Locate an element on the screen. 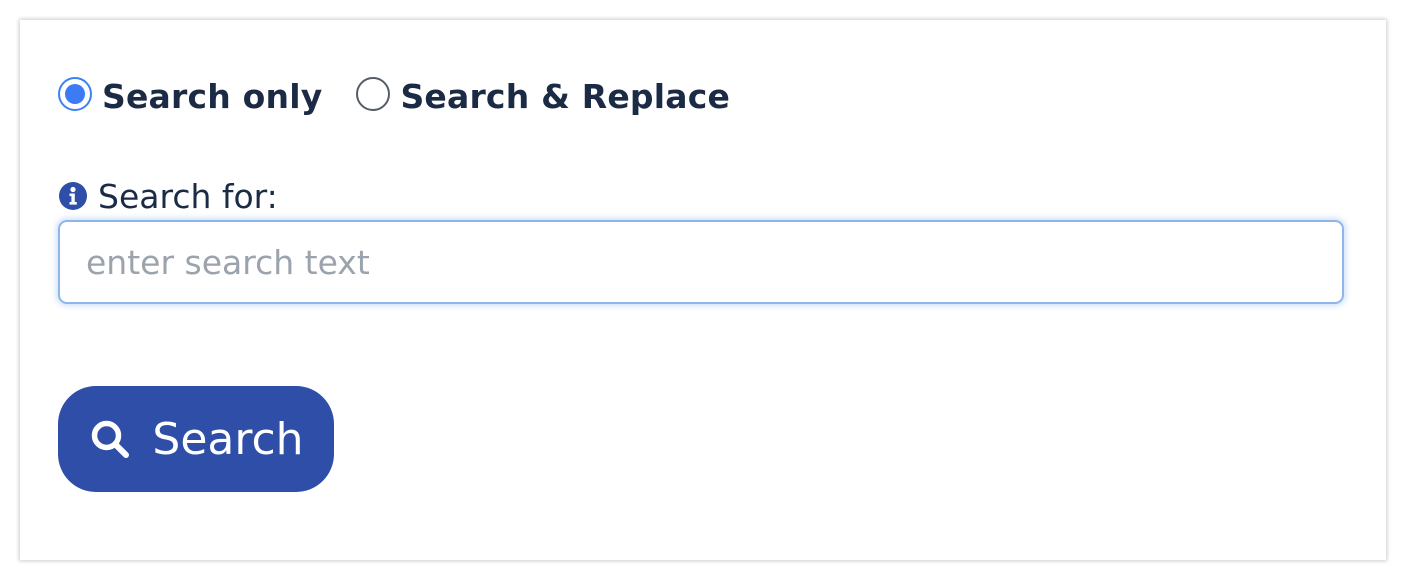 Image resolution: width=1406 pixels, height=580 pixels. radio-label-search-only: Search only is located at coordinates (212, 96).